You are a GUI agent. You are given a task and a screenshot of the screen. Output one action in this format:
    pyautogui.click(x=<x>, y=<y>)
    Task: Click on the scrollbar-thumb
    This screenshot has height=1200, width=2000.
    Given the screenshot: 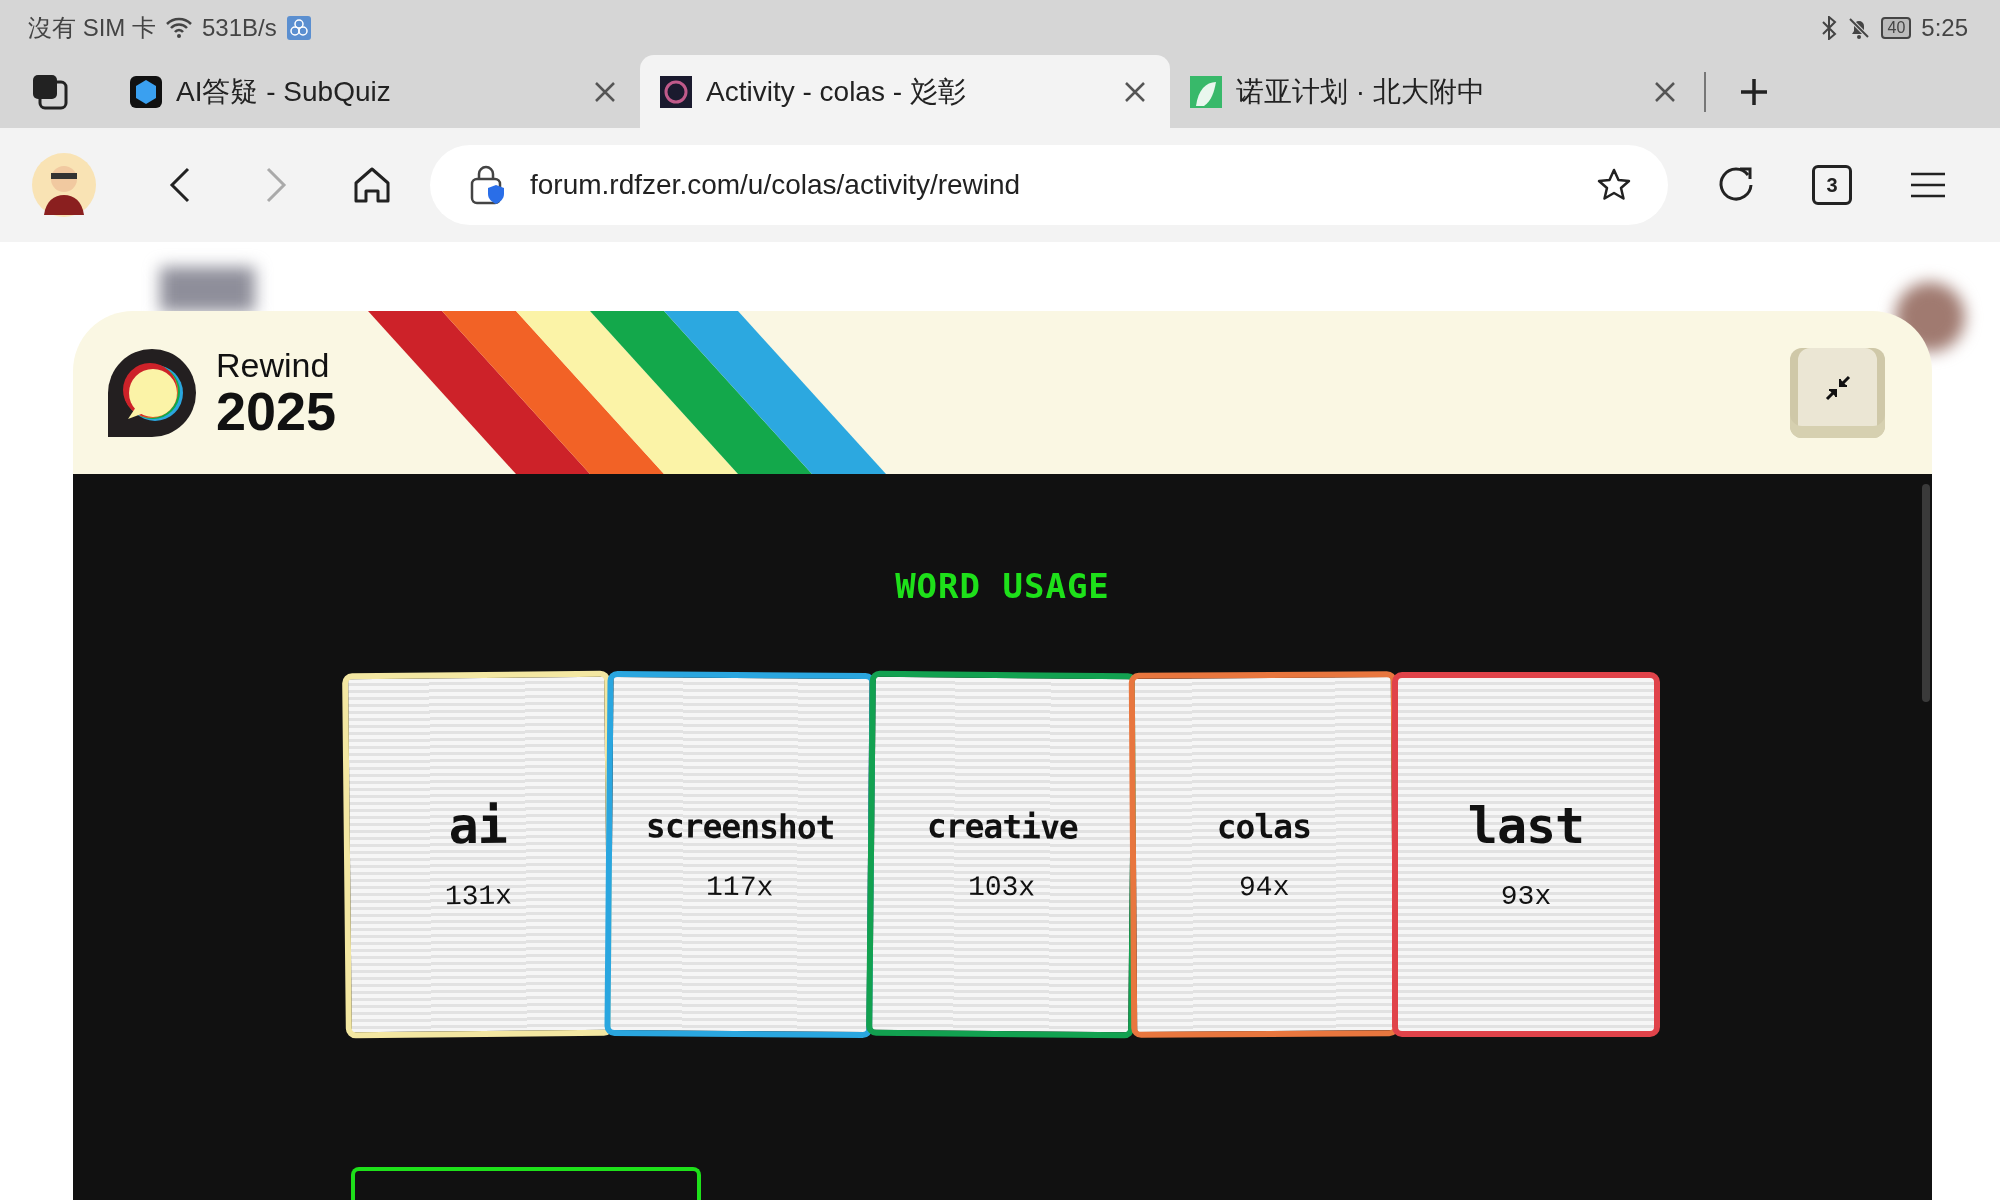 What is the action you would take?
    pyautogui.click(x=1926, y=593)
    